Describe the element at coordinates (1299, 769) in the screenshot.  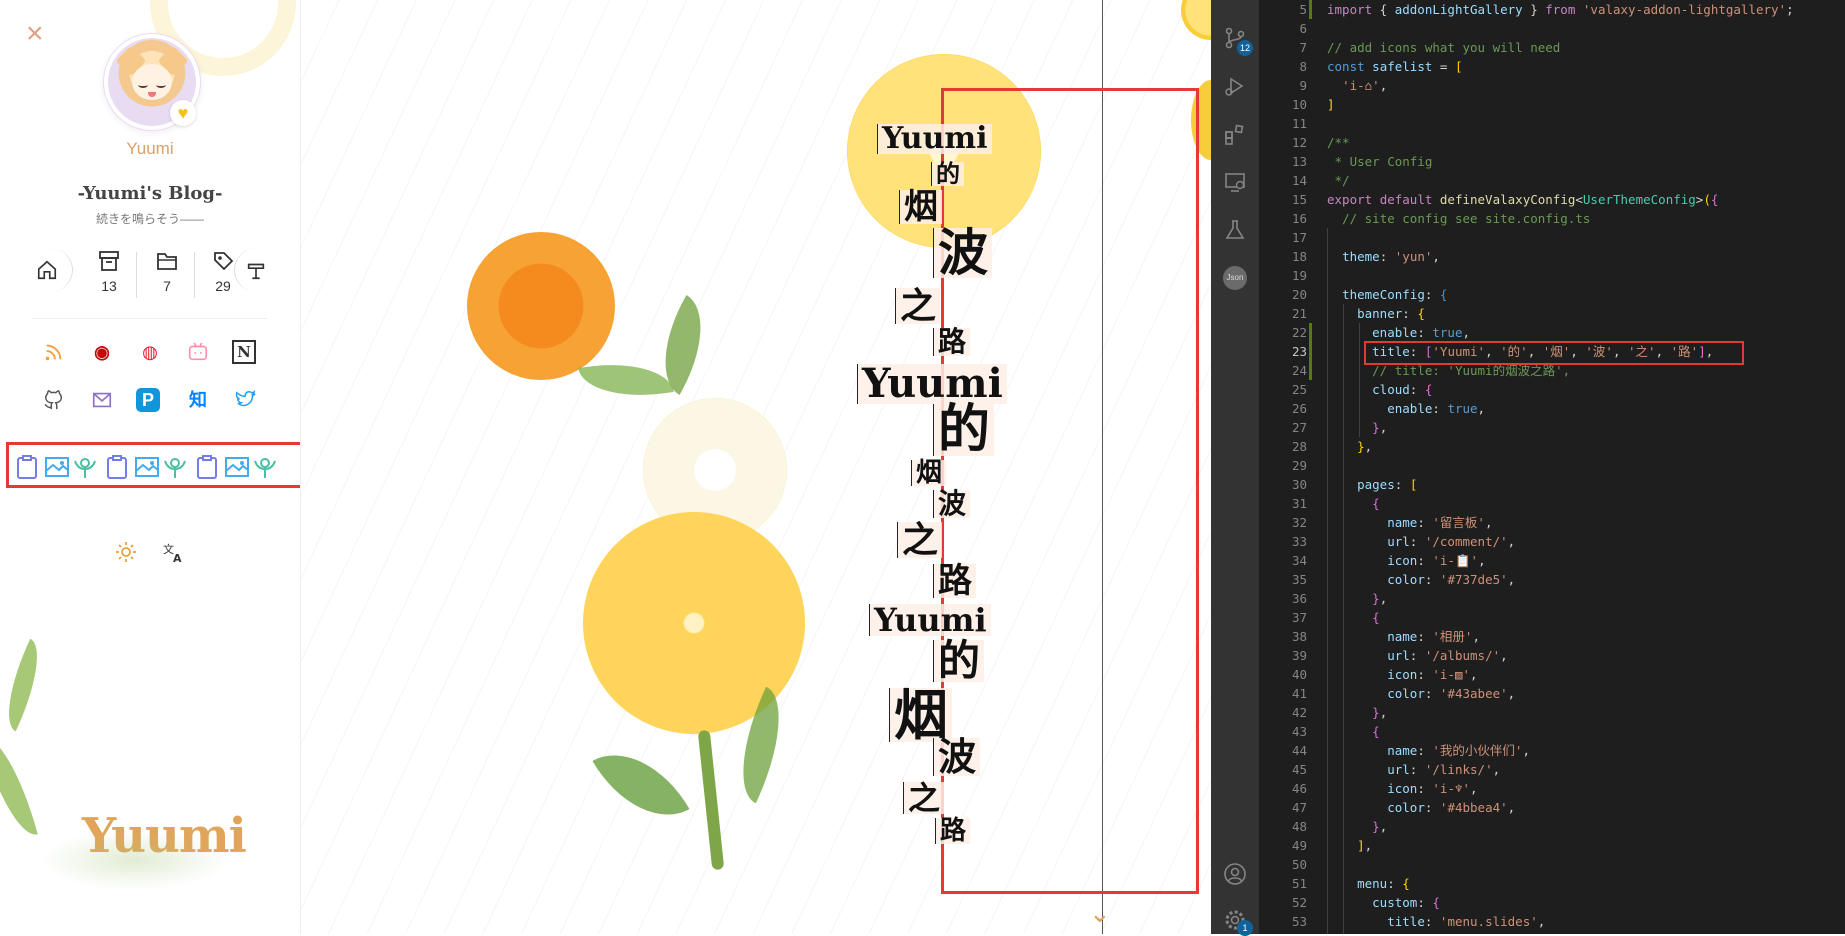
I see `line-number: 45` at that location.